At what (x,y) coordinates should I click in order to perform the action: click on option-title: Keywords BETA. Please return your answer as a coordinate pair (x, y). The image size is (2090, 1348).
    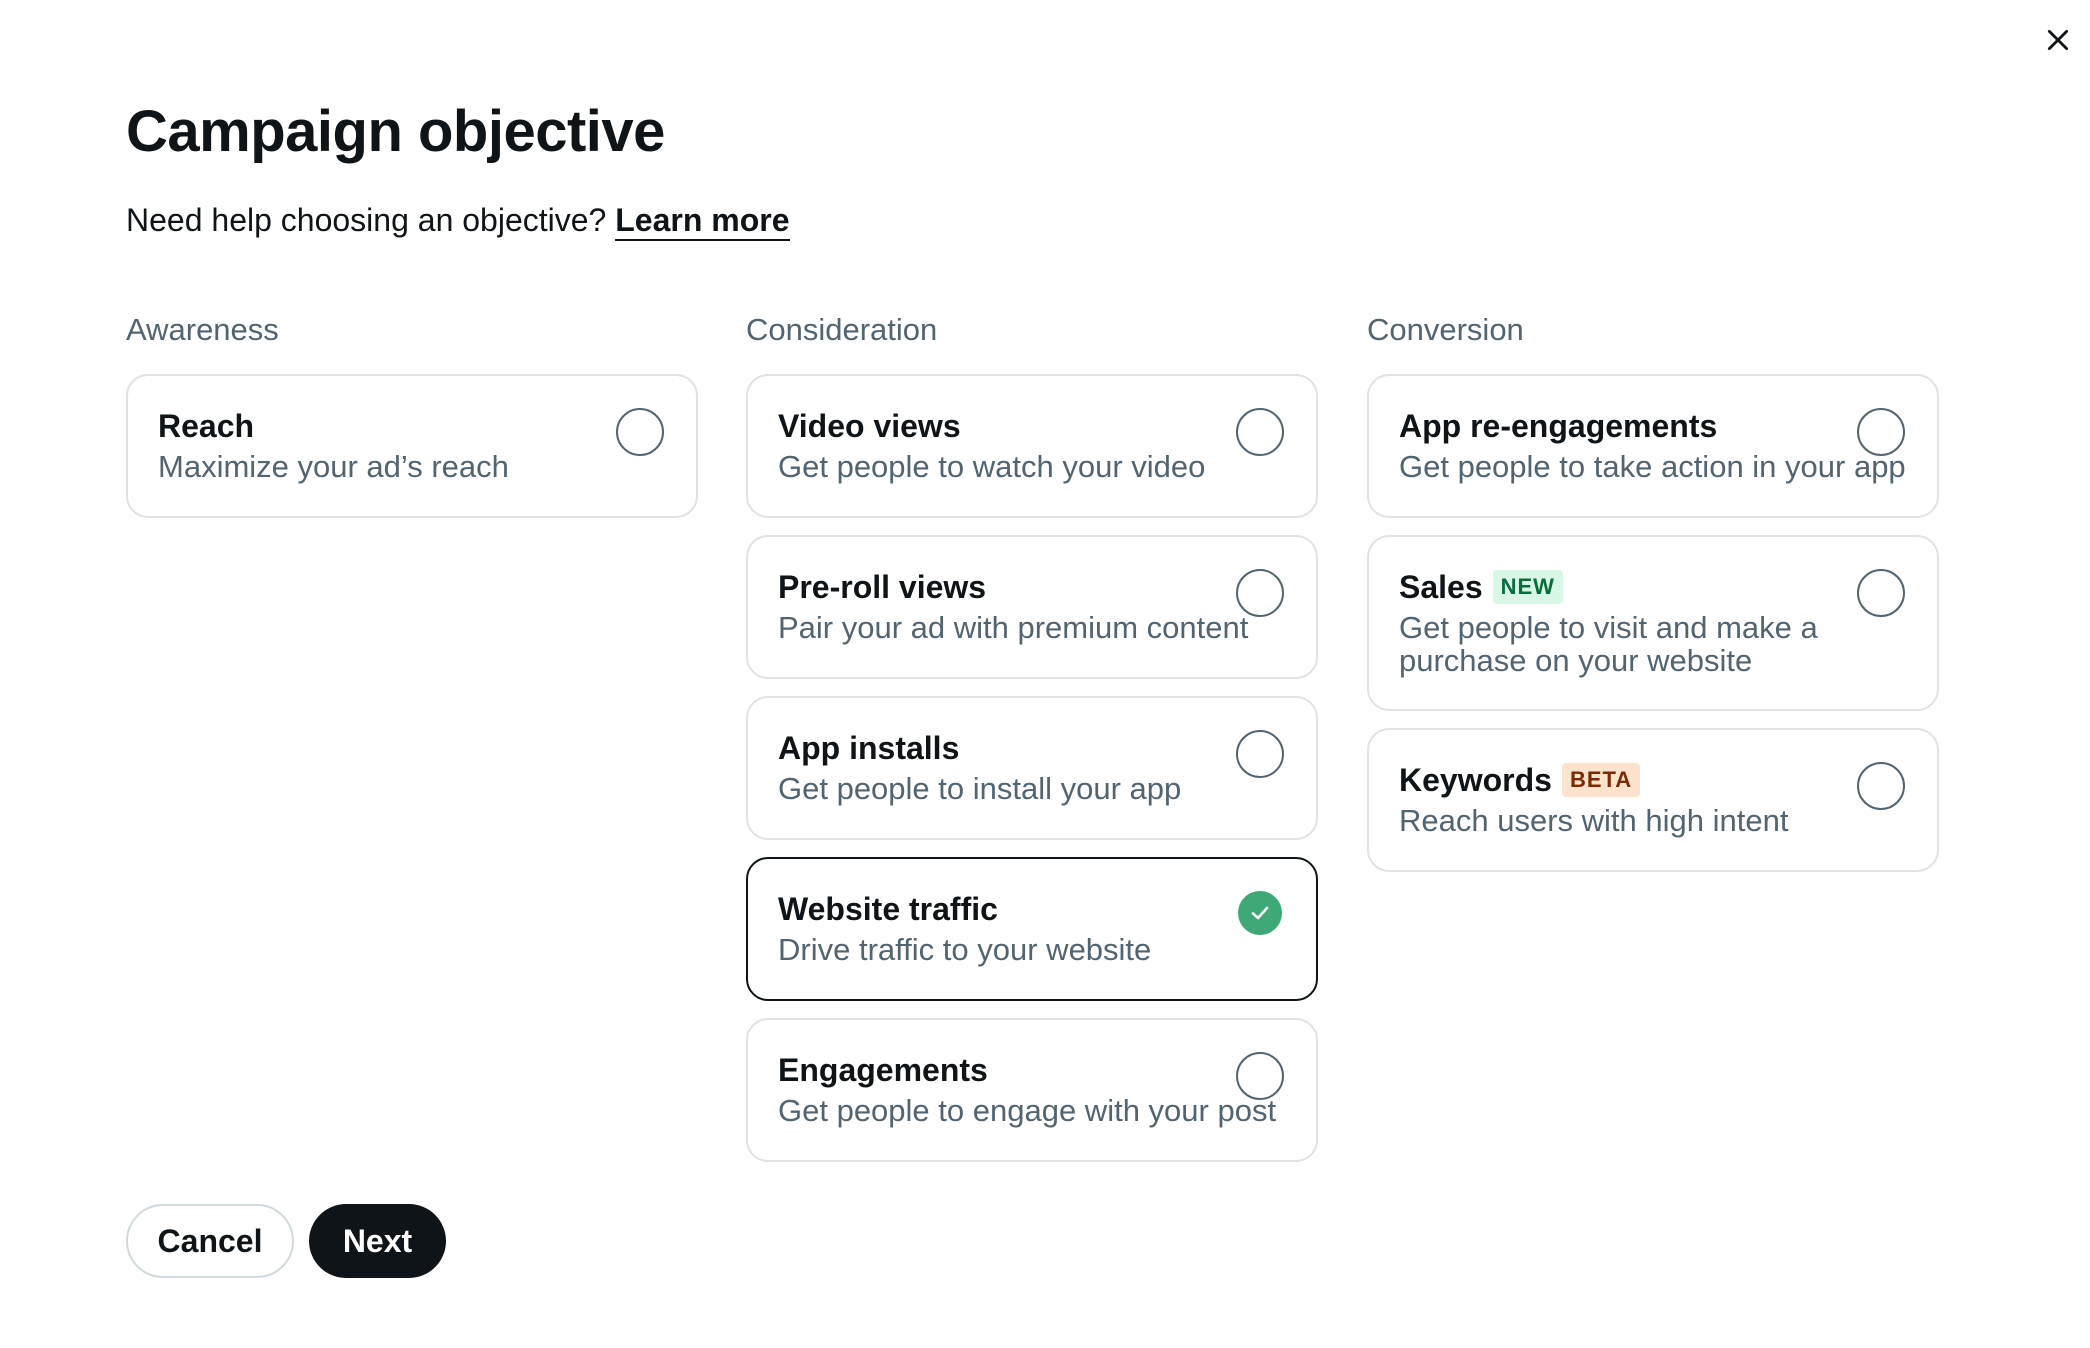
    Looking at the image, I should click on (1626, 780).